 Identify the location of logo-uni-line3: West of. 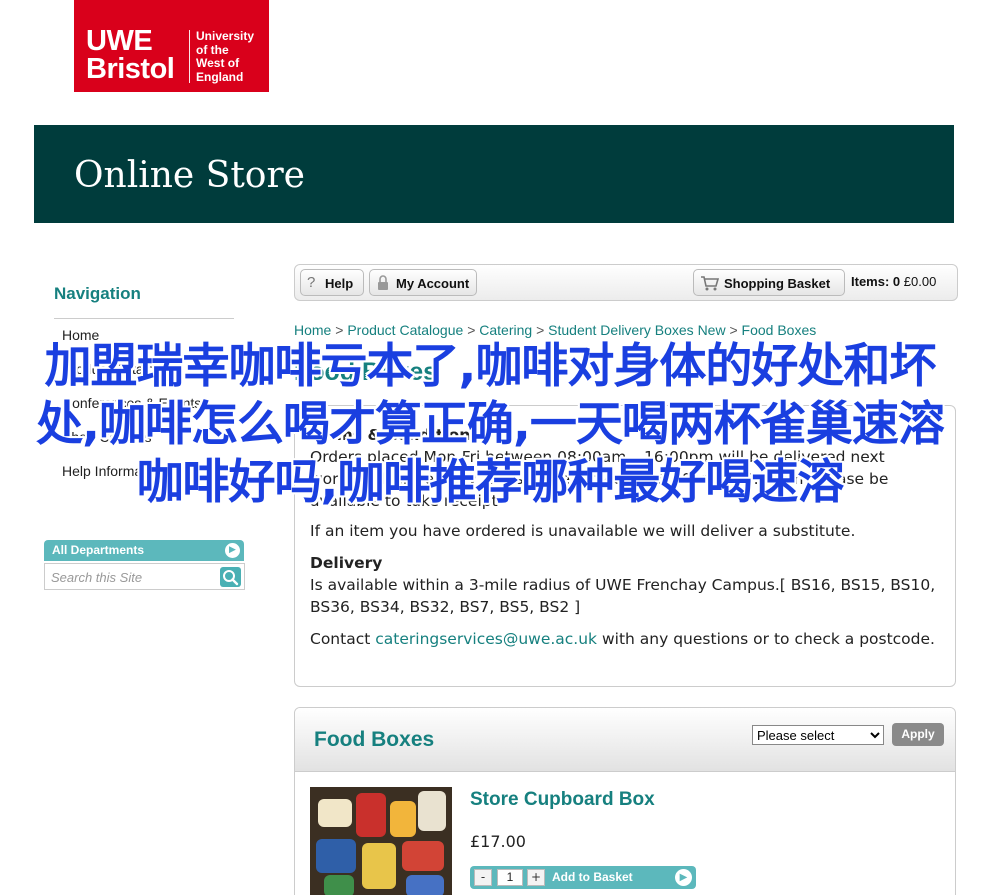
(218, 63).